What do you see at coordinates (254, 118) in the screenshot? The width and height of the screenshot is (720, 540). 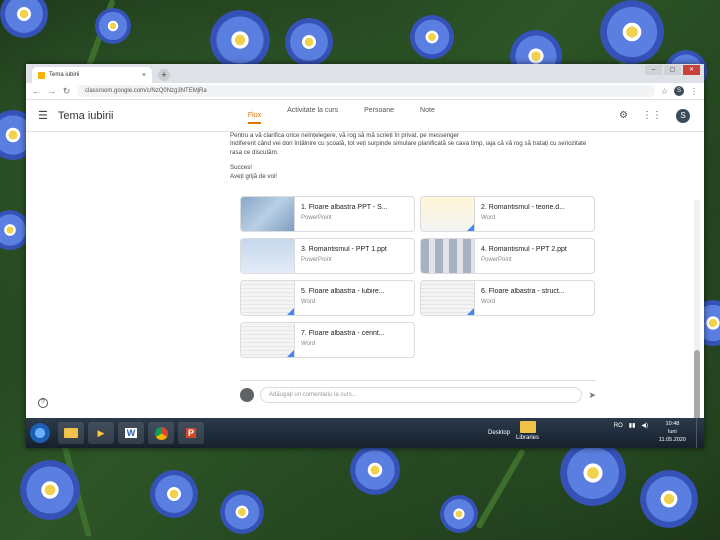 I see `tab-flux: Flux` at bounding box center [254, 118].